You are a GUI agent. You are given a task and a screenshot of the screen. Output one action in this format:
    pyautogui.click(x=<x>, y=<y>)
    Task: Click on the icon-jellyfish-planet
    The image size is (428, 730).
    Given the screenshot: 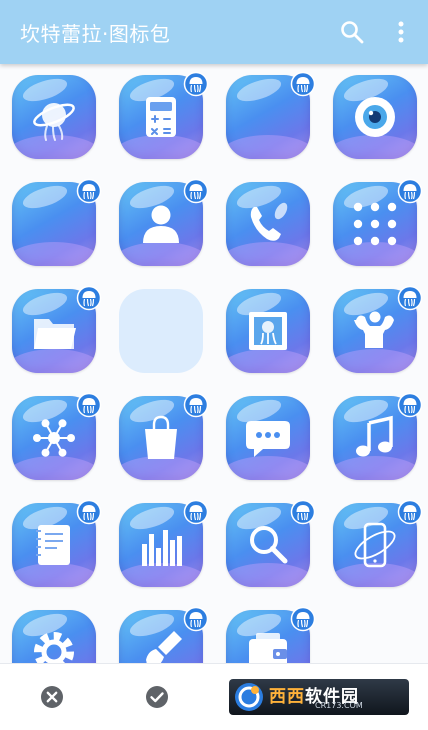 What is the action you would take?
    pyautogui.click(x=54, y=117)
    